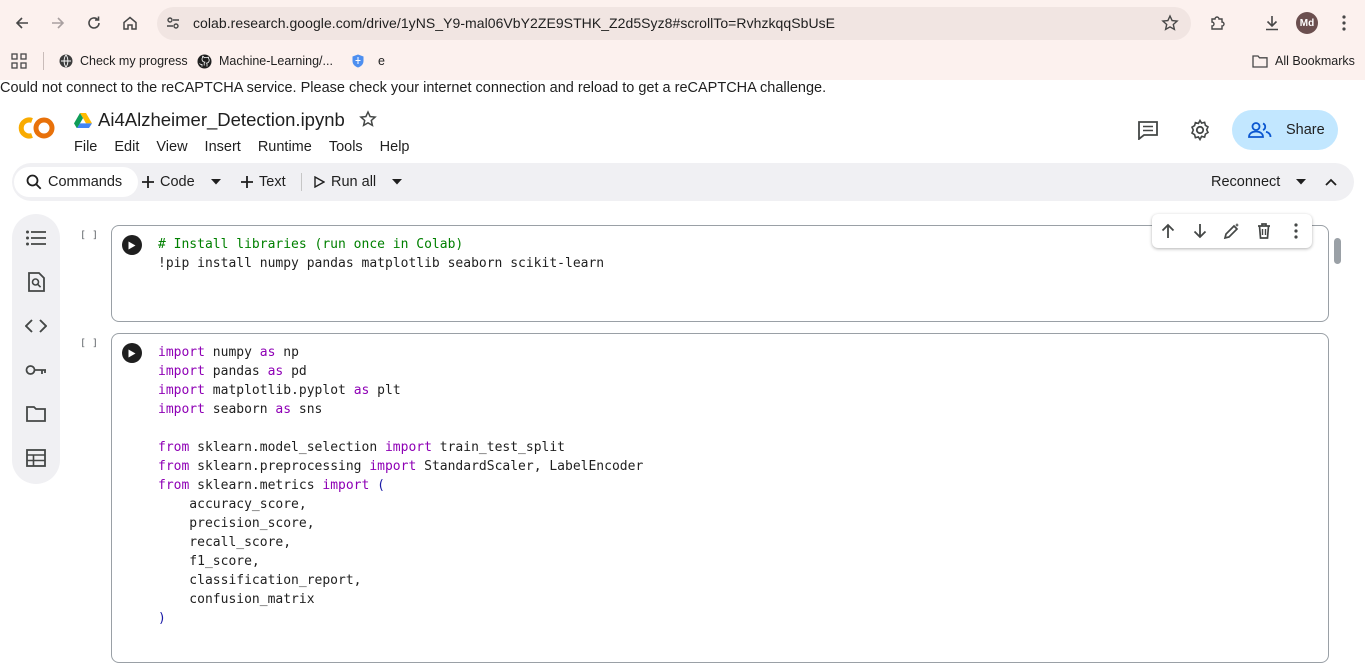 The image size is (1365, 663). What do you see at coordinates (134, 61) in the screenshot?
I see `bookmark-label: Check my progress` at bounding box center [134, 61].